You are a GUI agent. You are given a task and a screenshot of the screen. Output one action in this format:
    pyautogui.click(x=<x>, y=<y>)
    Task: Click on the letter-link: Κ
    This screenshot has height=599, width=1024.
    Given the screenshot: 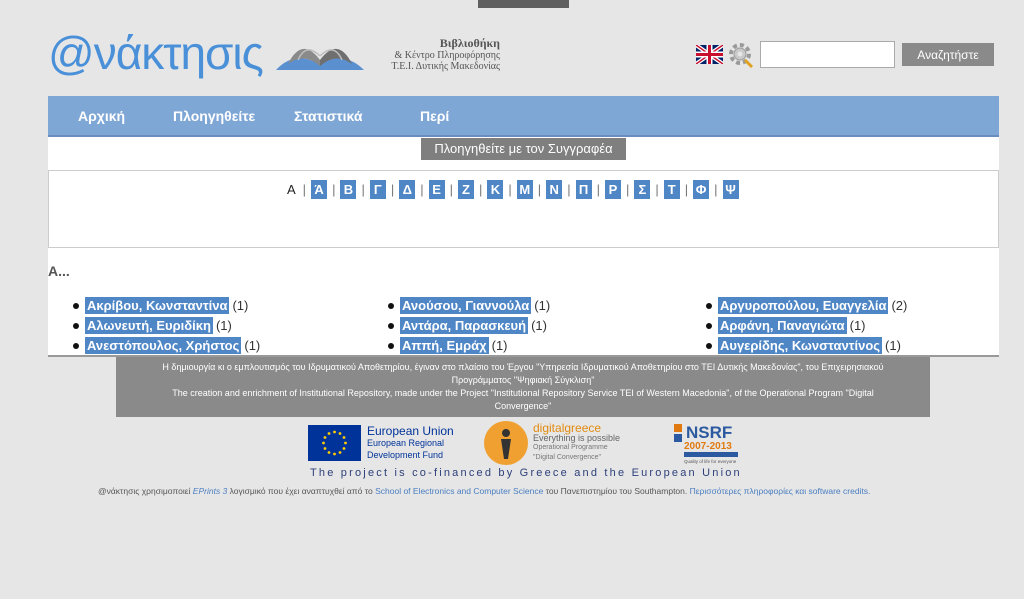 What is the action you would take?
    pyautogui.click(x=495, y=189)
    